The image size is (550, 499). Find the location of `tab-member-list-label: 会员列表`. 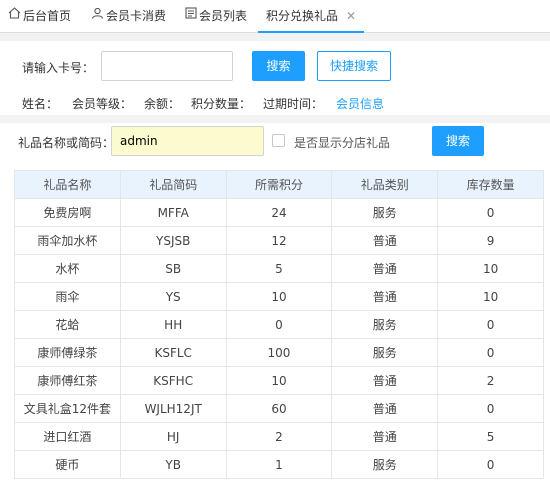

tab-member-list-label: 会员列表 is located at coordinates (223, 16).